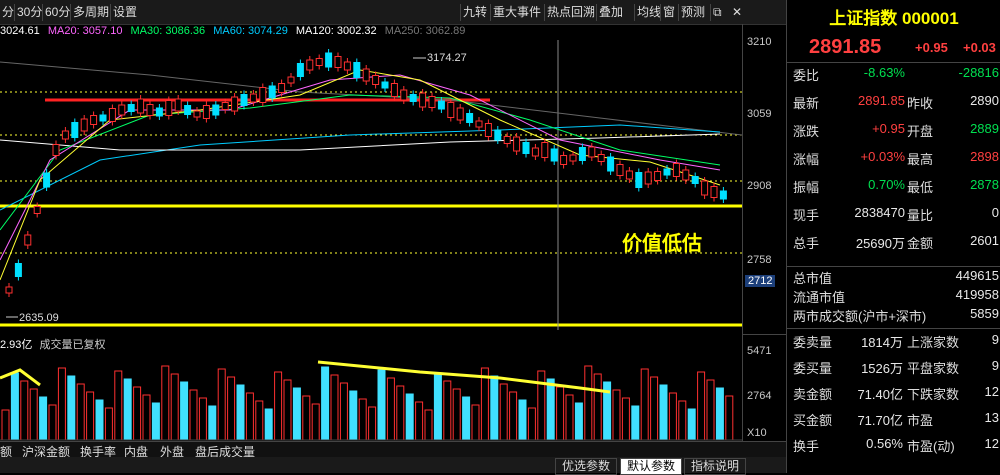 This screenshot has width=1000, height=475. Describe the element at coordinates (813, 368) in the screenshot. I see `stat-label: 委买量` at that location.